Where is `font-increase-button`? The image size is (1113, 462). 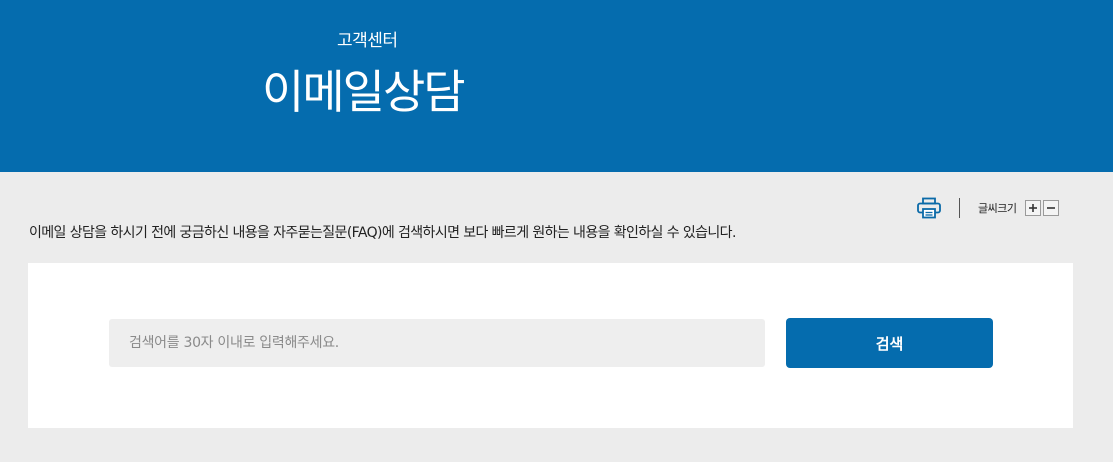
font-increase-button is located at coordinates (1033, 208).